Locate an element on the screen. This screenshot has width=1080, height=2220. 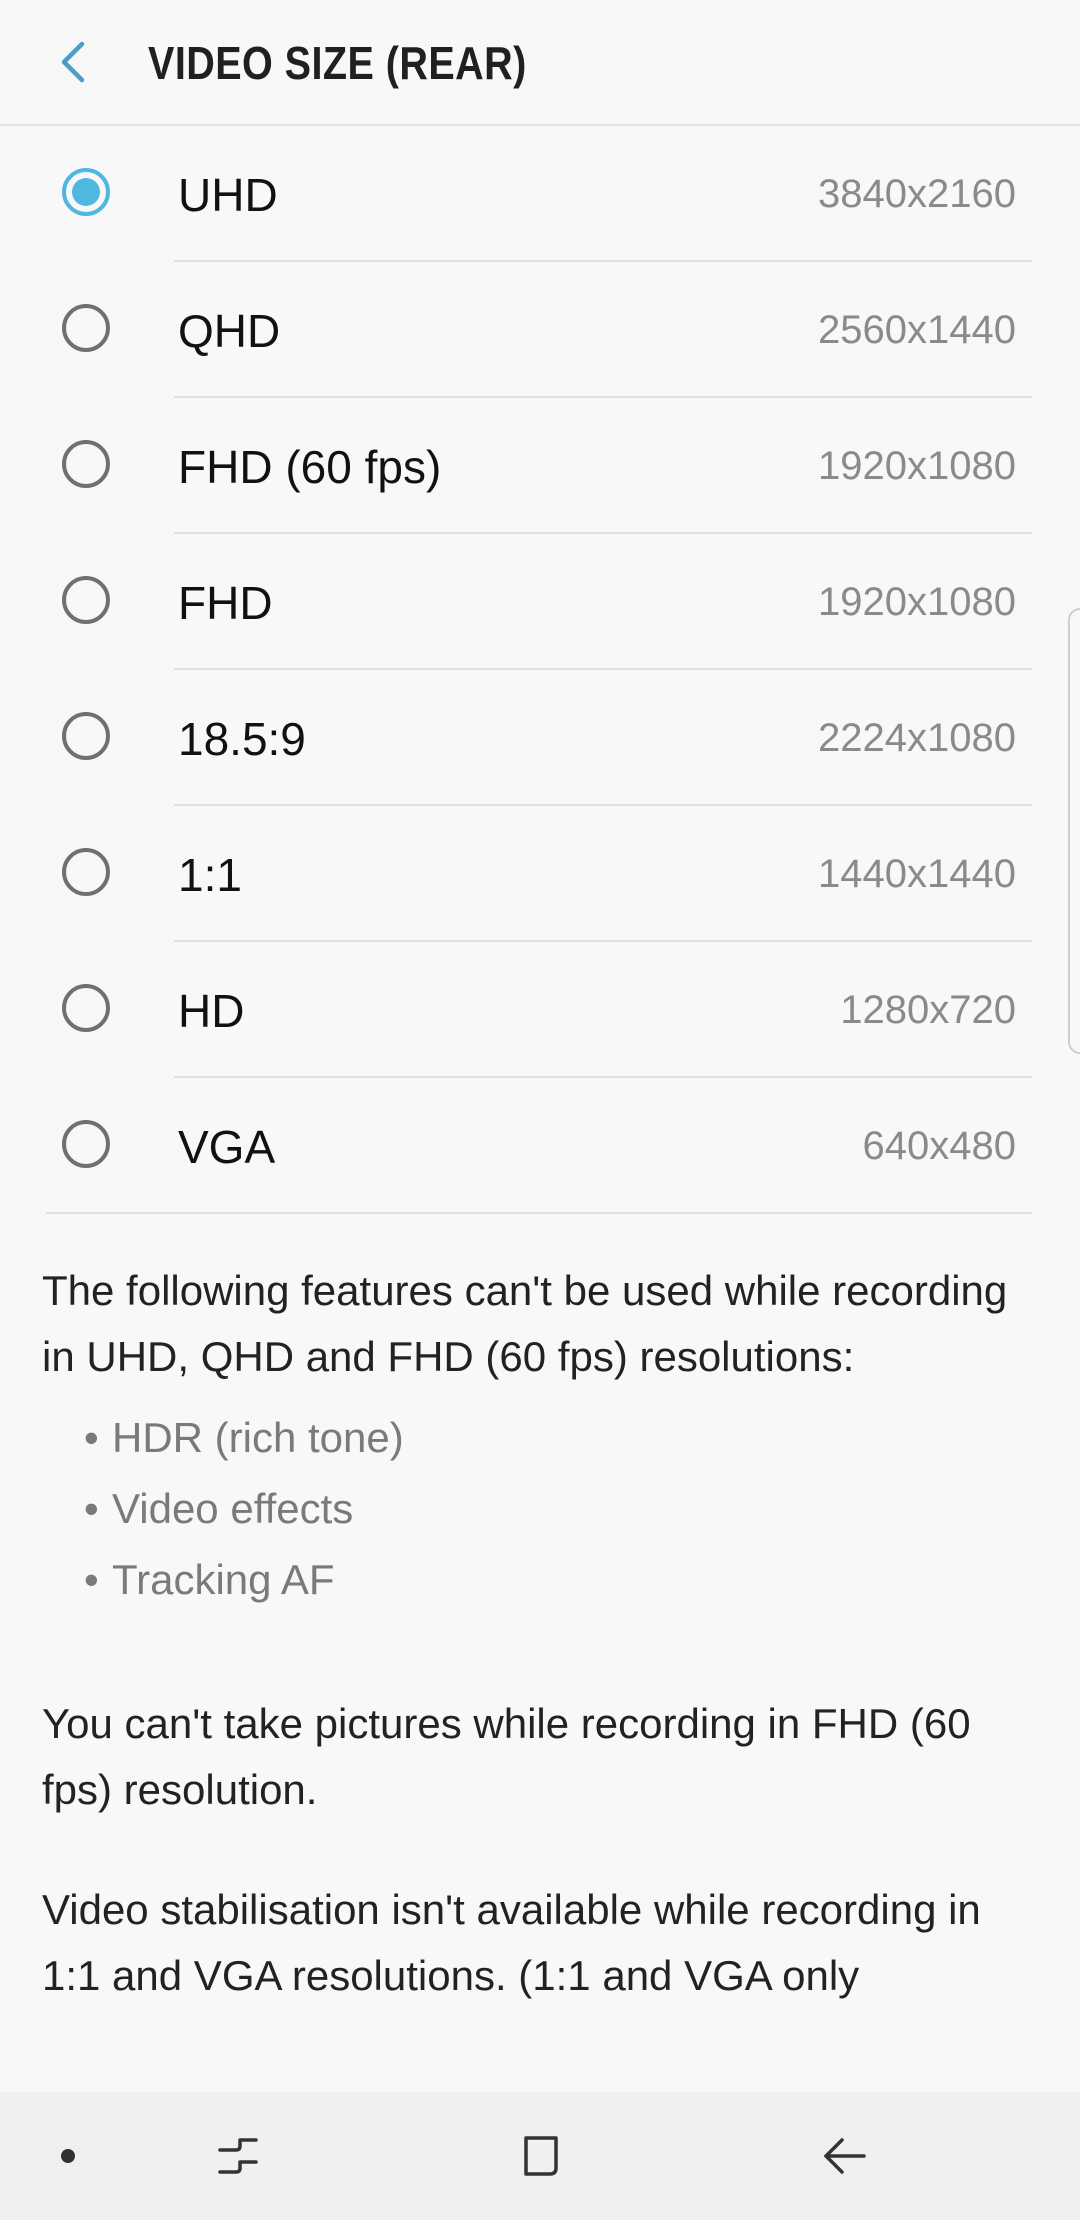
option-fhd-60fps: FHD (60 fps) 1920x1080 is located at coordinates (540, 466).